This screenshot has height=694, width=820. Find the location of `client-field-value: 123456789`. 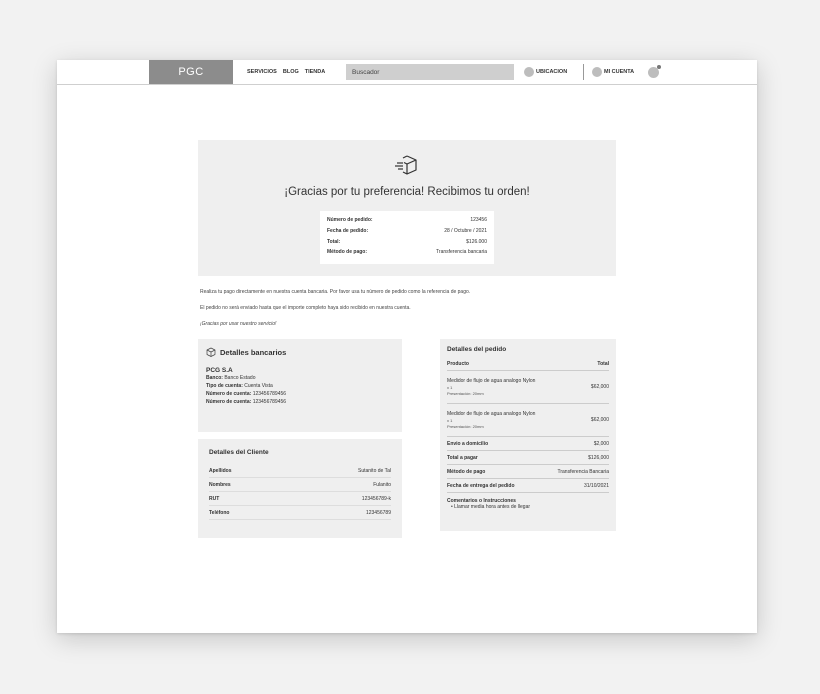

client-field-value: 123456789 is located at coordinates (378, 513).